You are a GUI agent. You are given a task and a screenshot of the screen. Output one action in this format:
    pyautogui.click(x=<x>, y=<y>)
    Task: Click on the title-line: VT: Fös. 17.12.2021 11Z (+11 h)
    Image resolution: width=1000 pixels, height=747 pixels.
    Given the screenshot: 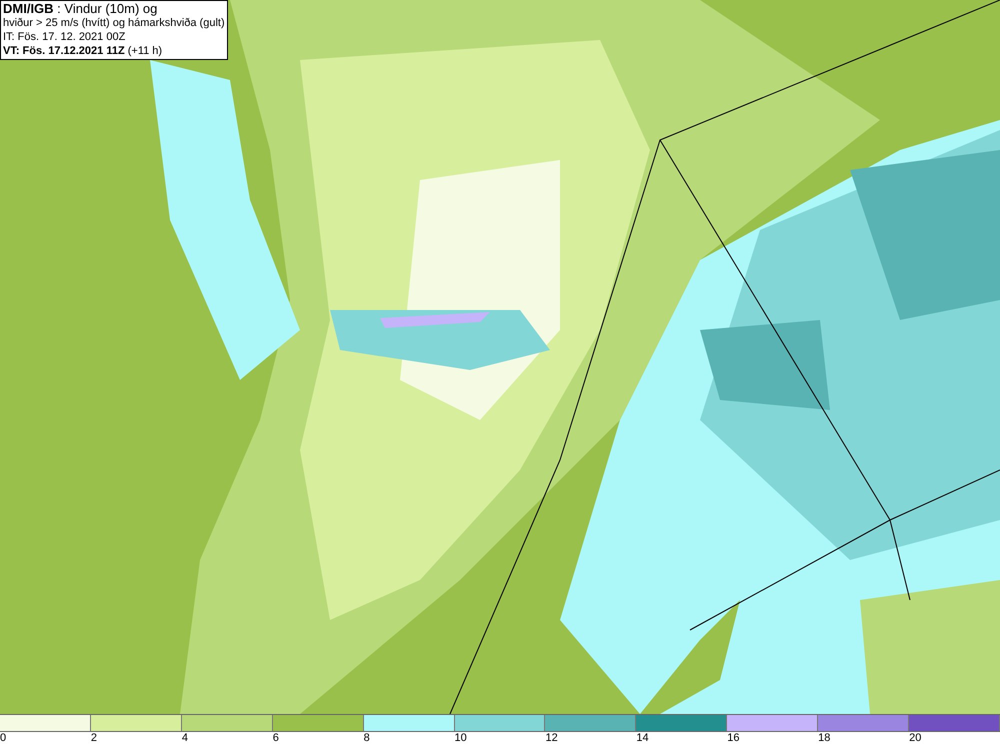 What is the action you would take?
    pyautogui.click(x=83, y=51)
    